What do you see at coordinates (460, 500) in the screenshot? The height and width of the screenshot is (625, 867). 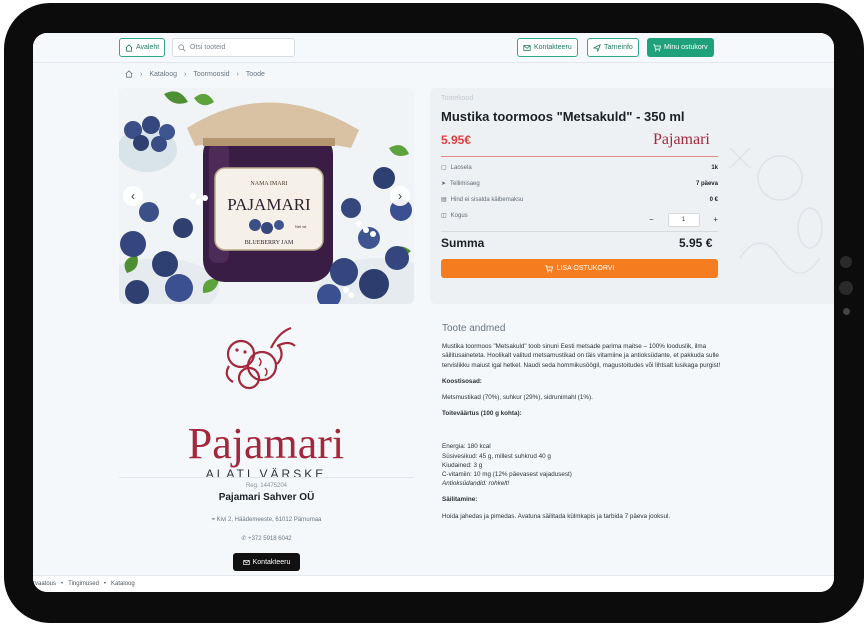 I see `storage-heading: Säilitamine:` at bounding box center [460, 500].